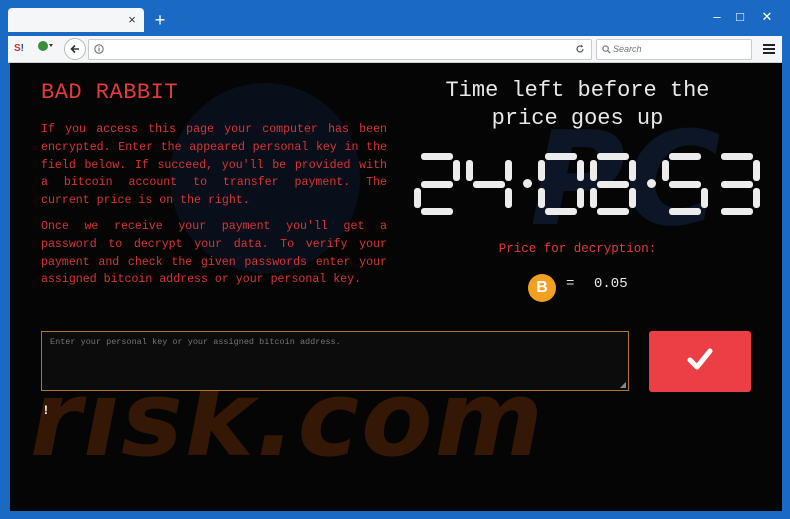 The image size is (790, 519). What do you see at coordinates (580, 49) in the screenshot?
I see `reload-icon` at bounding box center [580, 49].